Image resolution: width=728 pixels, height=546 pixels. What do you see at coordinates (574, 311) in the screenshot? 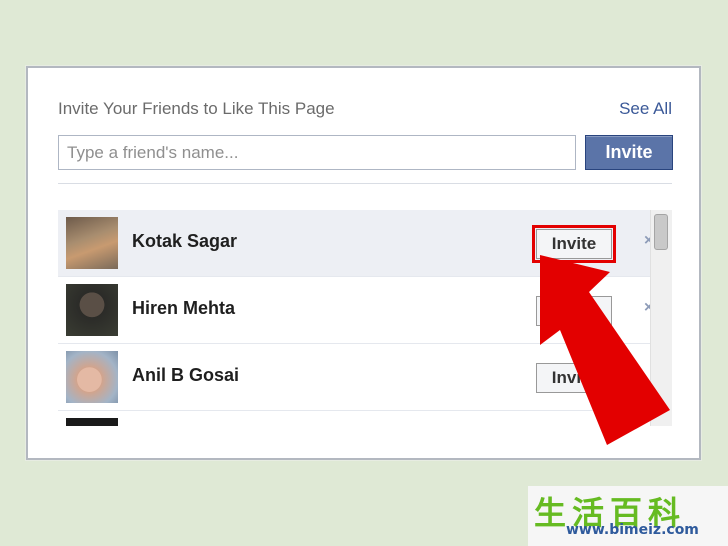
I see `friend-invite-button` at bounding box center [574, 311].